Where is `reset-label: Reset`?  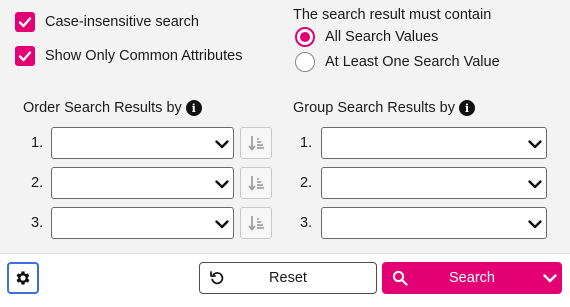
reset-label: Reset is located at coordinates (288, 278).